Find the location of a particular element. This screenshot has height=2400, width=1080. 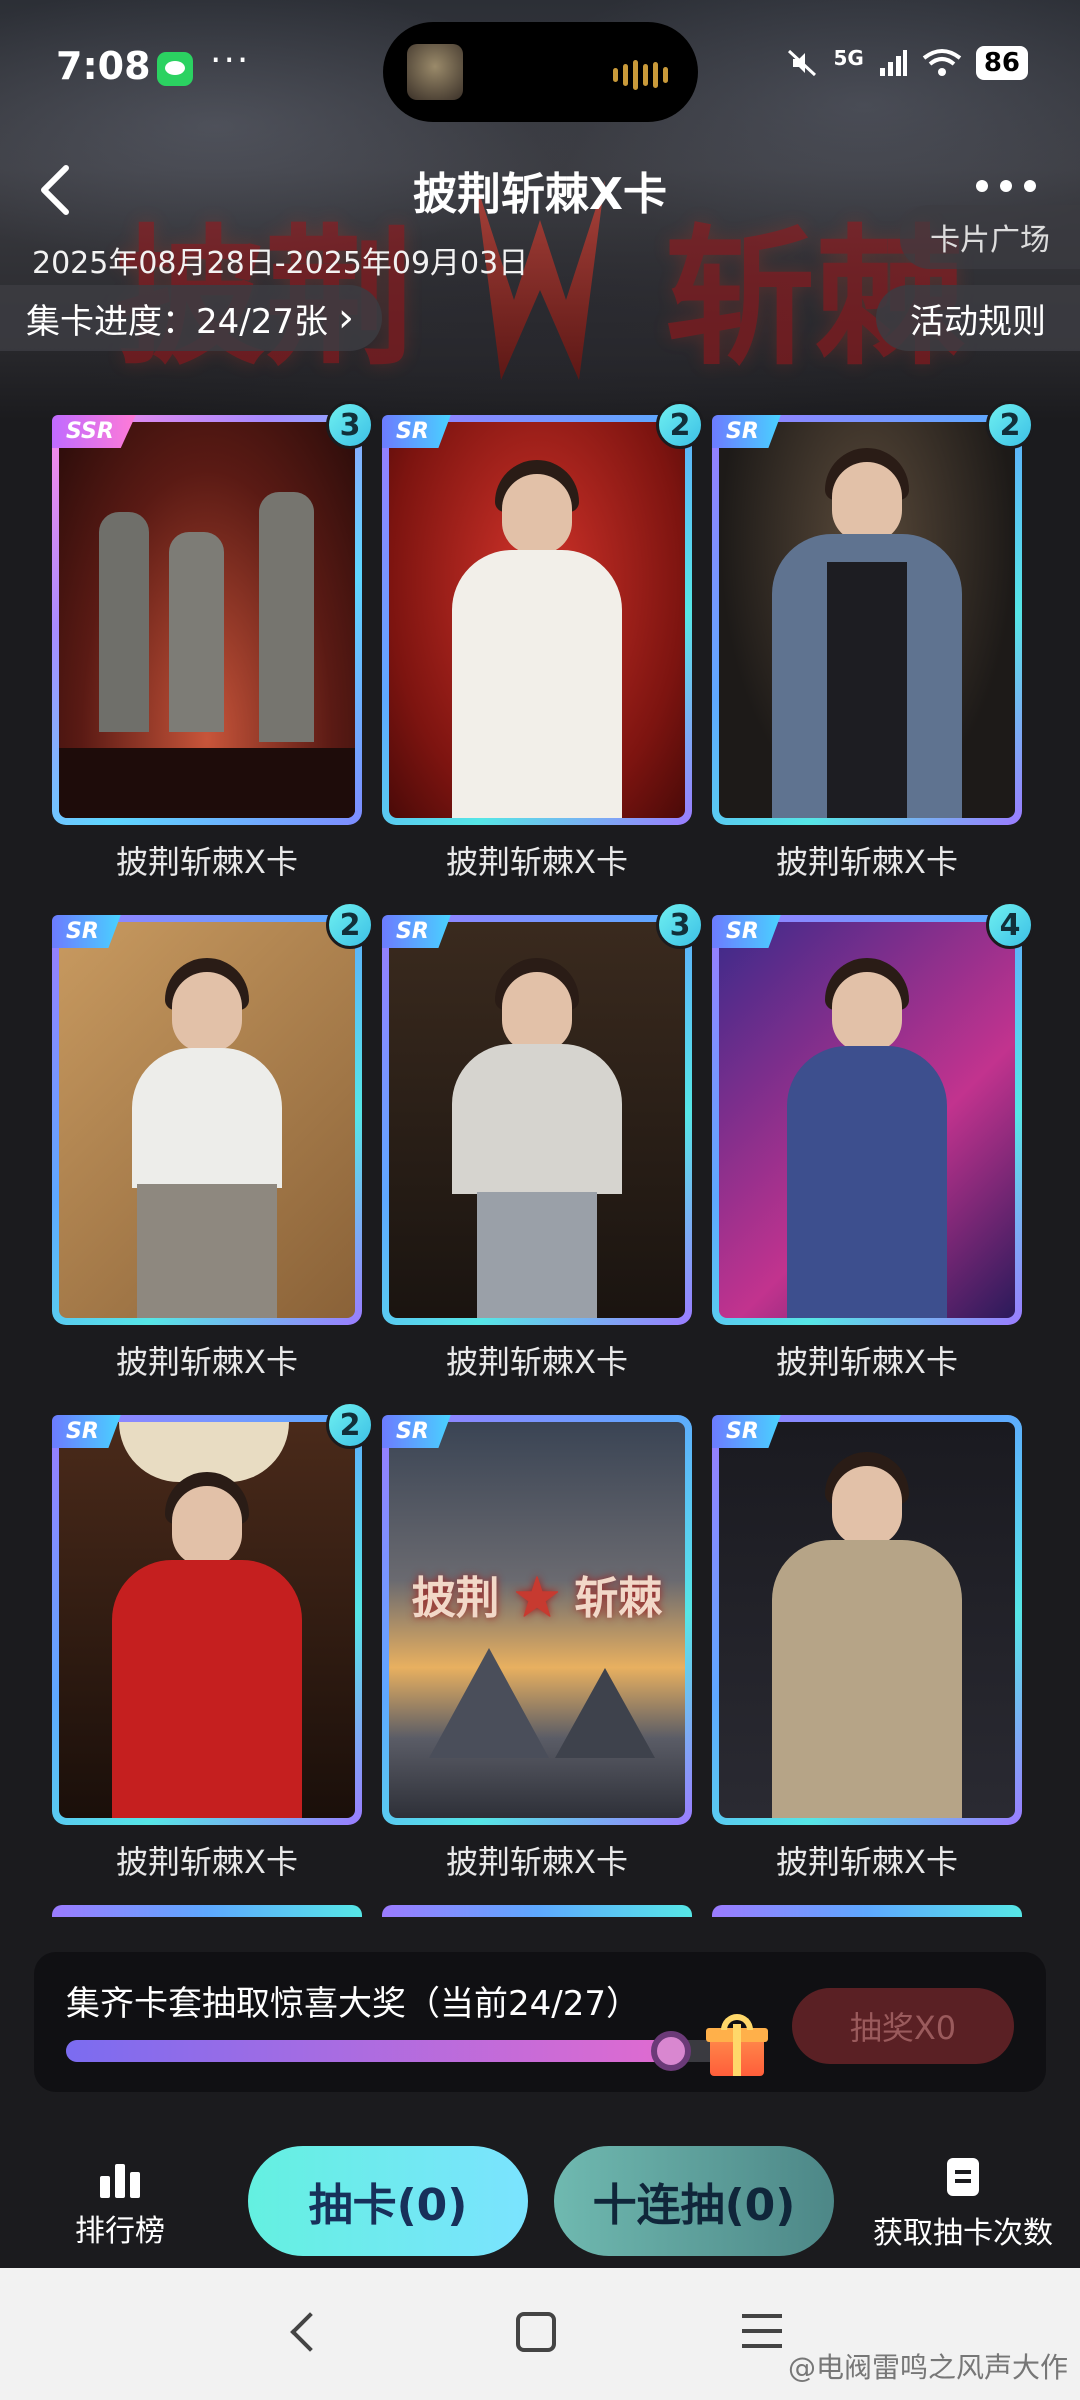

lottery-progress-bar is located at coordinates (406, 2051).